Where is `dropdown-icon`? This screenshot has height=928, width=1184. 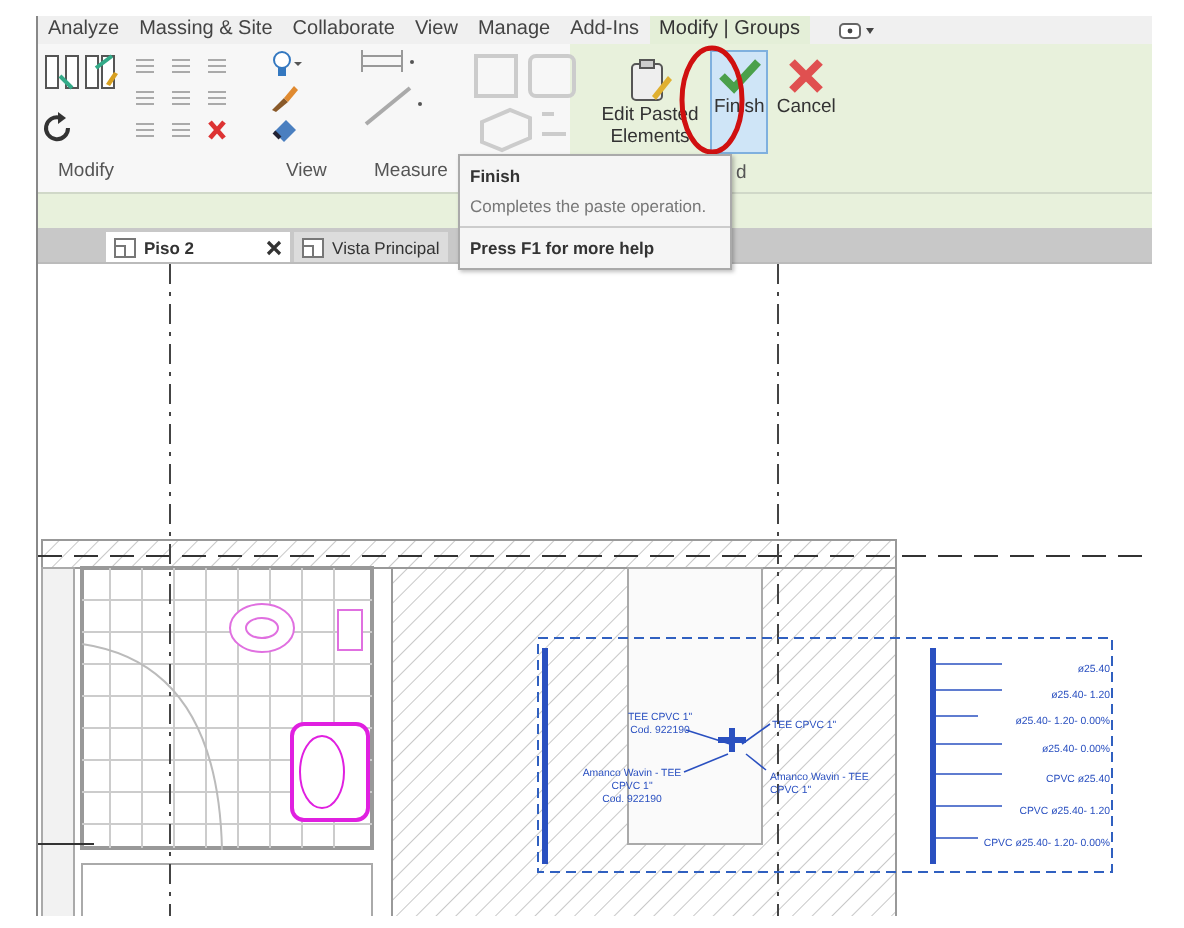 dropdown-icon is located at coordinates (857, 30).